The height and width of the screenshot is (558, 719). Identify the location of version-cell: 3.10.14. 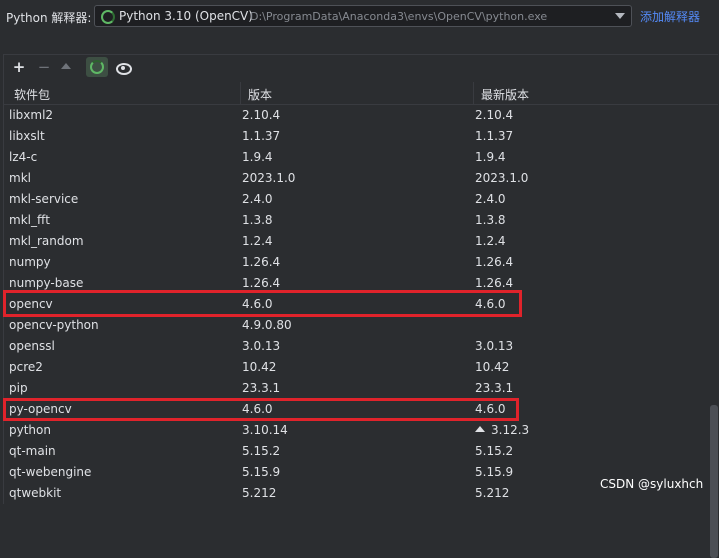
(265, 430).